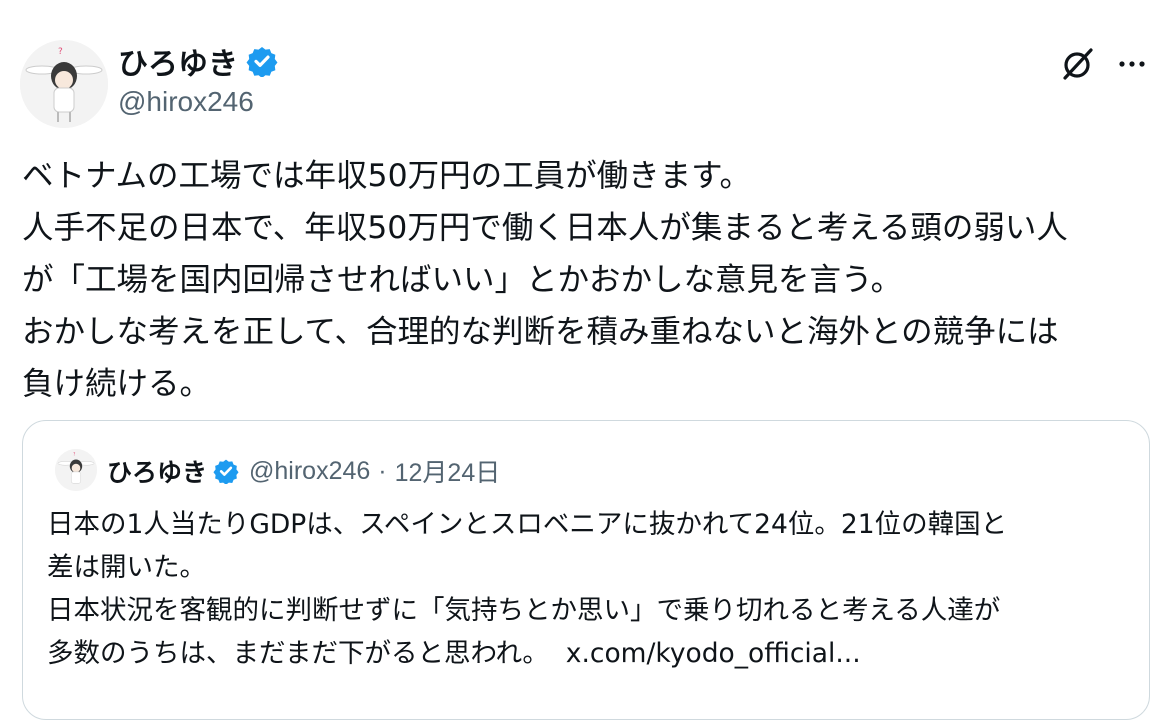 Image resolution: width=1172 pixels, height=720 pixels. I want to click on avatar: ?, so click(64, 84).